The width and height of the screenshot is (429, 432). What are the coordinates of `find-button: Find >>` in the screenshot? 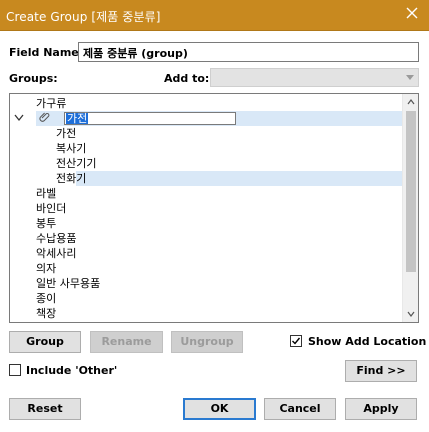 It's located at (381, 371).